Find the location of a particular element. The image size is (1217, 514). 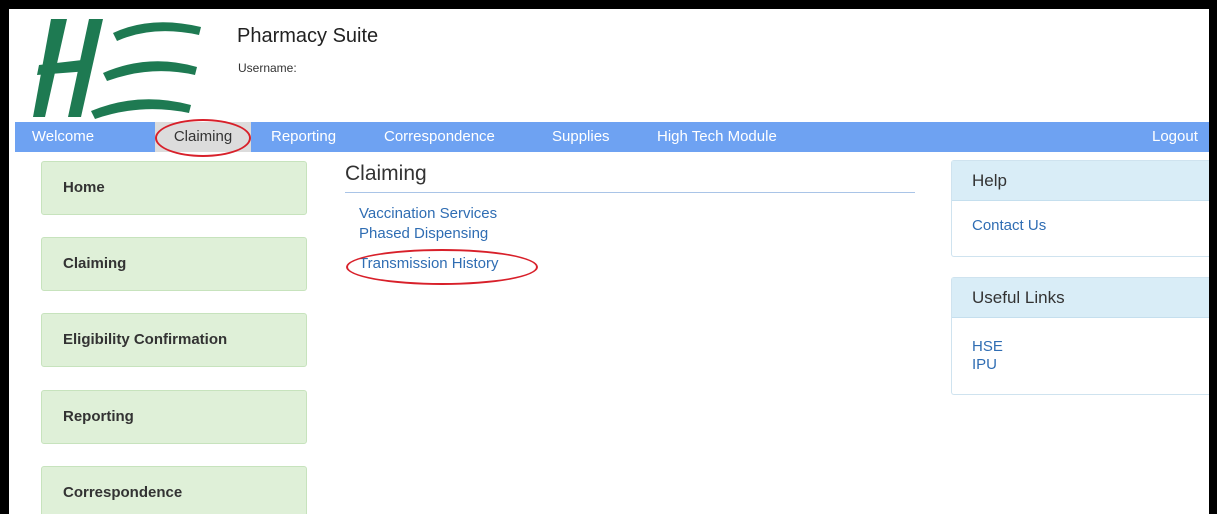

sidebar-item-correspondence: Correspondence is located at coordinates (174, 490).